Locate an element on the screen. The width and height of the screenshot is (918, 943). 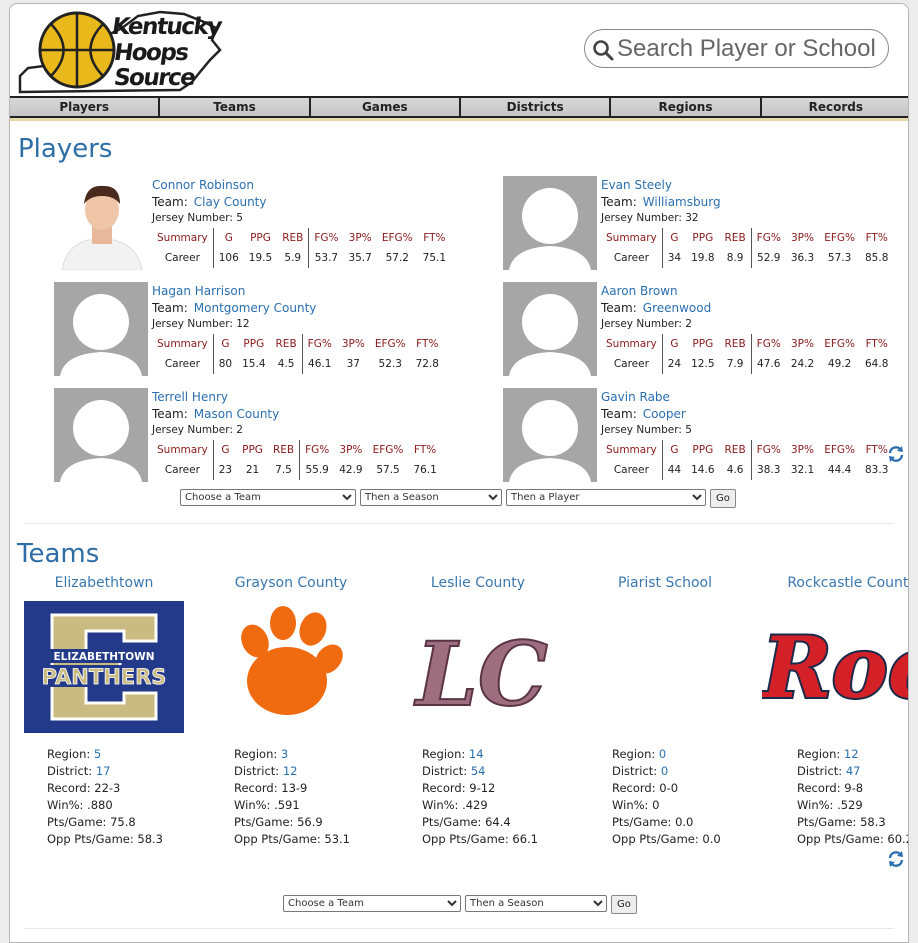
team-logo: ELIZABETHTOWN PANTHERS is located at coordinates (104, 667).